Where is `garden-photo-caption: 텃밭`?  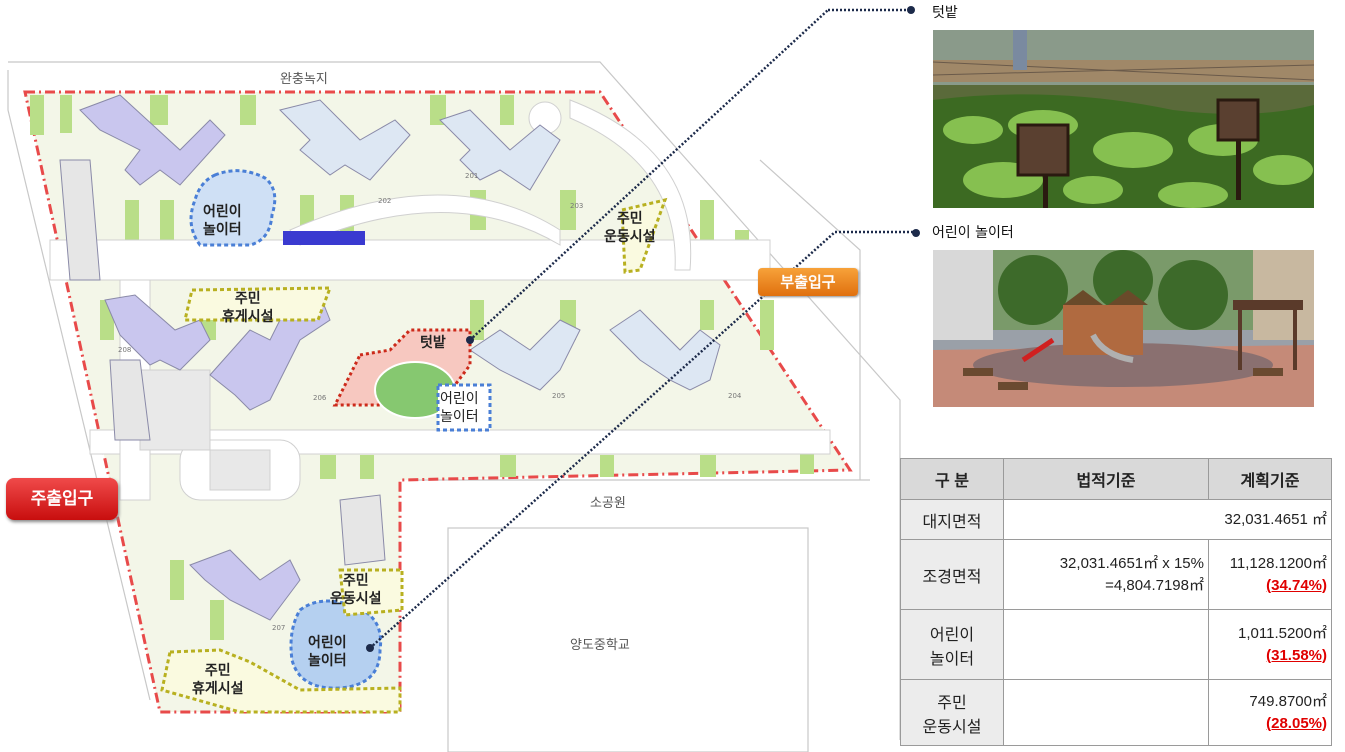 garden-photo-caption: 텃밭 is located at coordinates (945, 13).